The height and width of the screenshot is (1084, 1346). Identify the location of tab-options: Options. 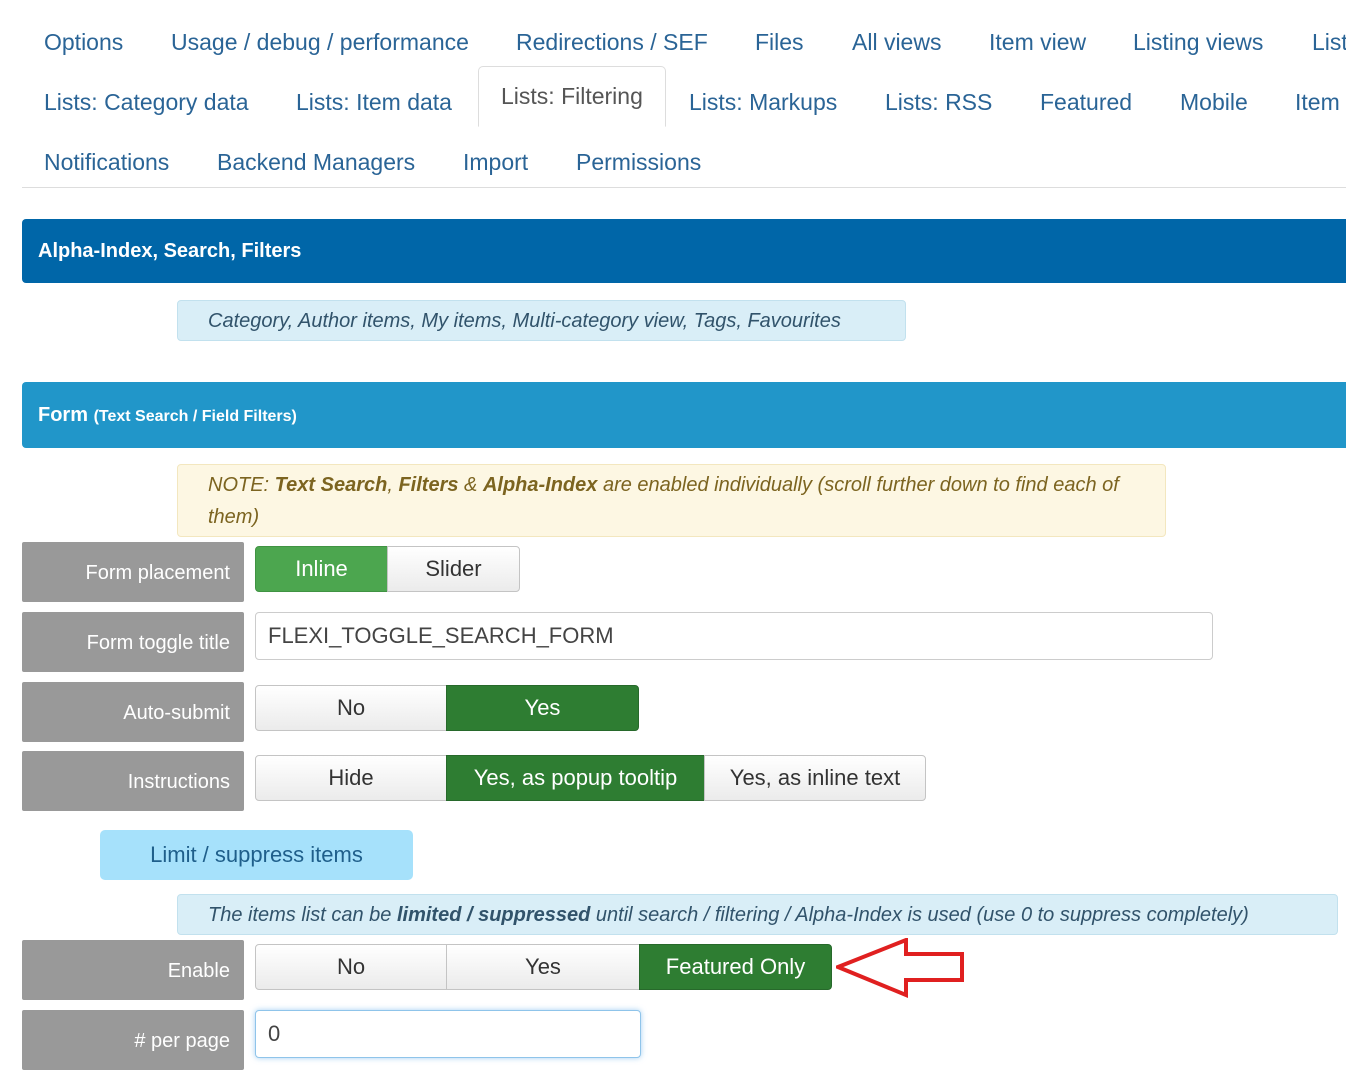
(83, 36).